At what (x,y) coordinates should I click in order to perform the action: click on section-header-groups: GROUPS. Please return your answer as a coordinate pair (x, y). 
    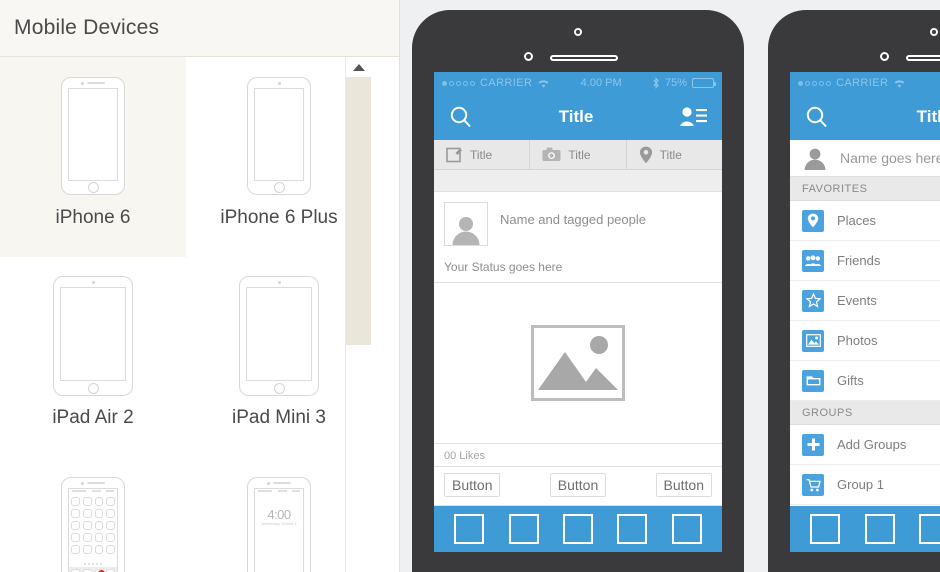
    Looking at the image, I should click on (865, 413).